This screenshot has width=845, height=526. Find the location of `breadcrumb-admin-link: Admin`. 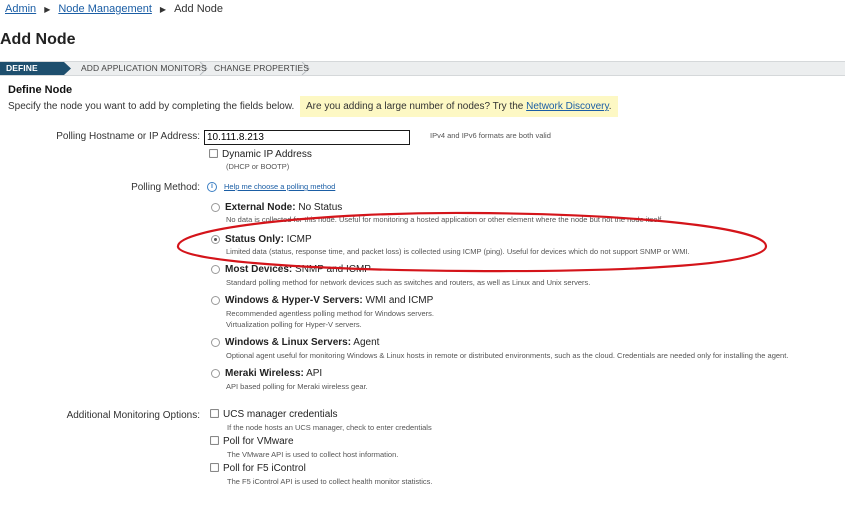

breadcrumb-admin-link: Admin is located at coordinates (20, 9).